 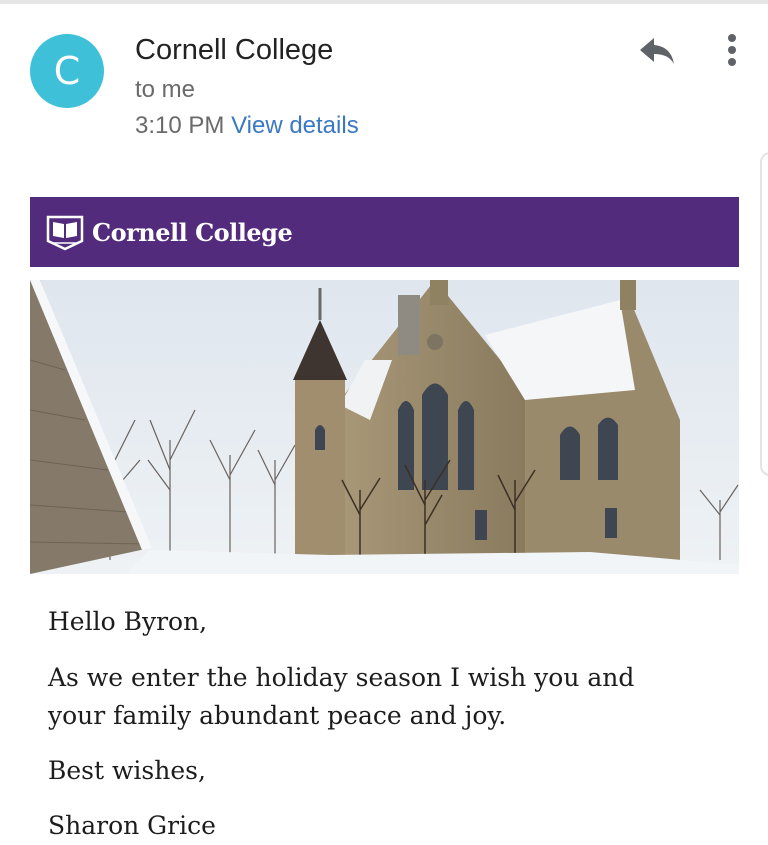 What do you see at coordinates (295, 125) in the screenshot?
I see `view-details-link: View details` at bounding box center [295, 125].